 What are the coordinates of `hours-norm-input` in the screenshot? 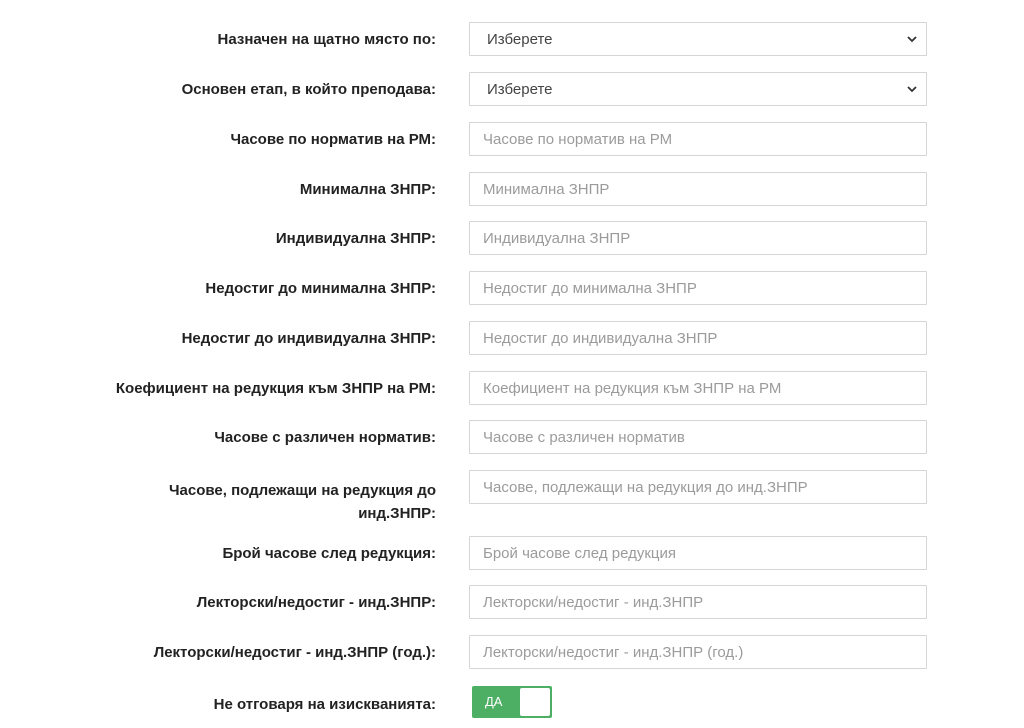 It's located at (698, 139).